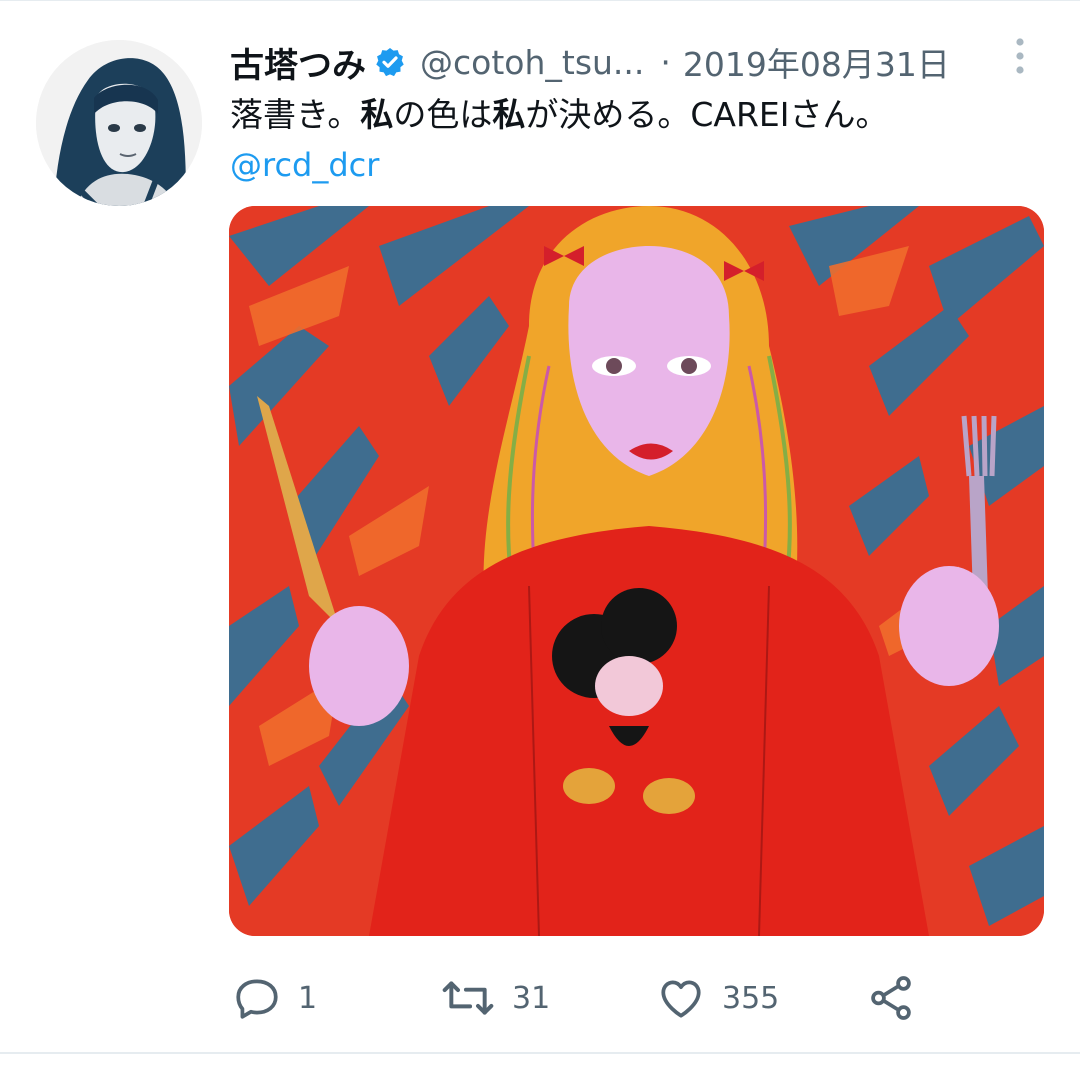 The image size is (1080, 1071). Describe the element at coordinates (304, 165) in the screenshot. I see `mention-link: @rcd_dcr` at that location.